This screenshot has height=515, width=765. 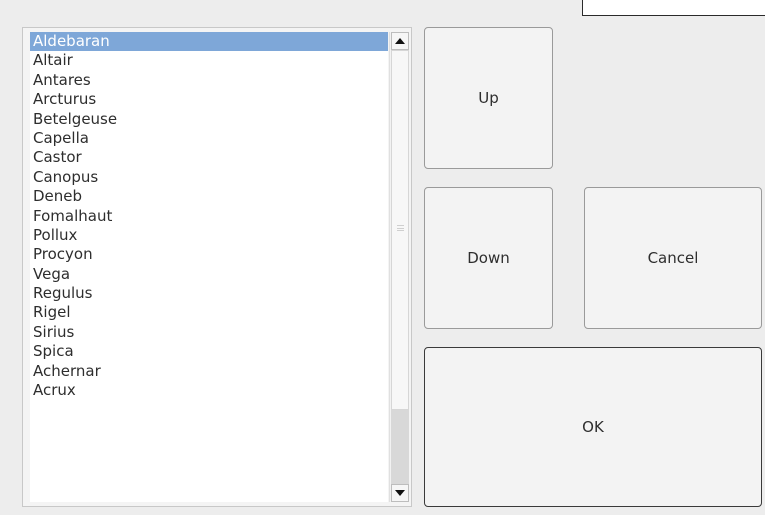 I want to click on list-item: Achernar, so click(x=209, y=371).